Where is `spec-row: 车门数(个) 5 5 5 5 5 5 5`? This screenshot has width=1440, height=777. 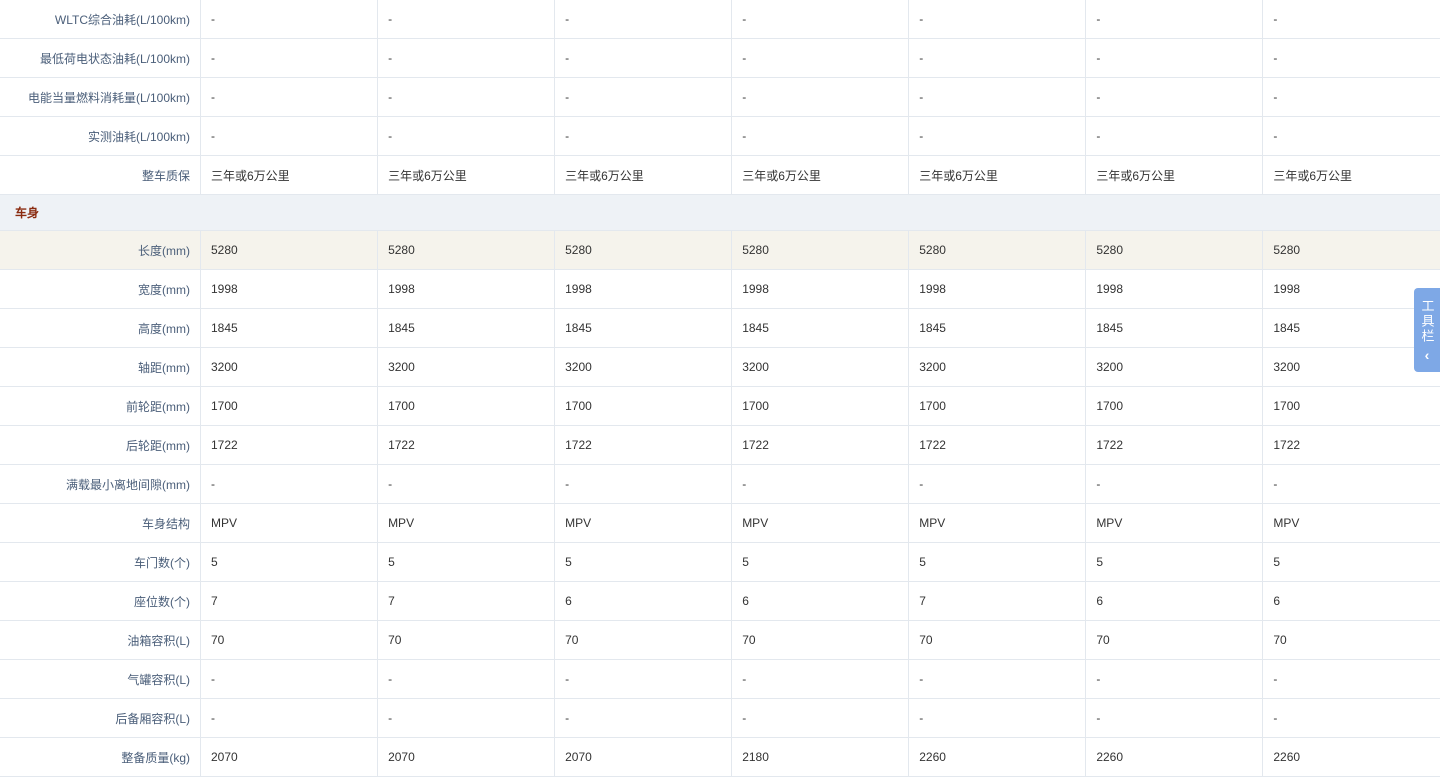
spec-row: 车门数(个) 5 5 5 5 5 5 5 is located at coordinates (720, 562).